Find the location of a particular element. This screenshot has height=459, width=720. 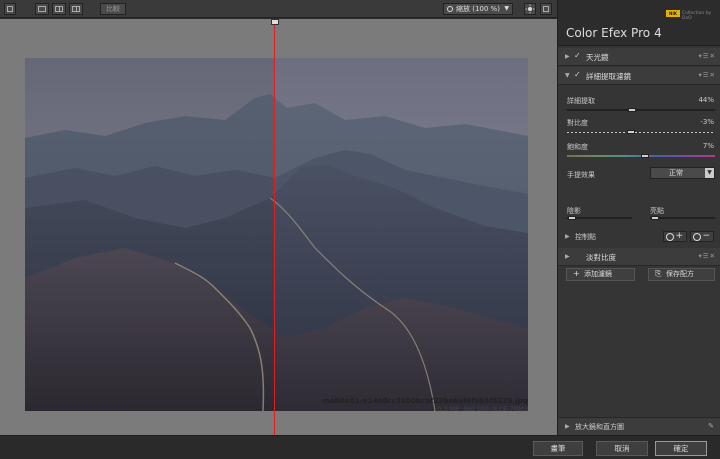

brand-version: 4 is located at coordinates (658, 33).